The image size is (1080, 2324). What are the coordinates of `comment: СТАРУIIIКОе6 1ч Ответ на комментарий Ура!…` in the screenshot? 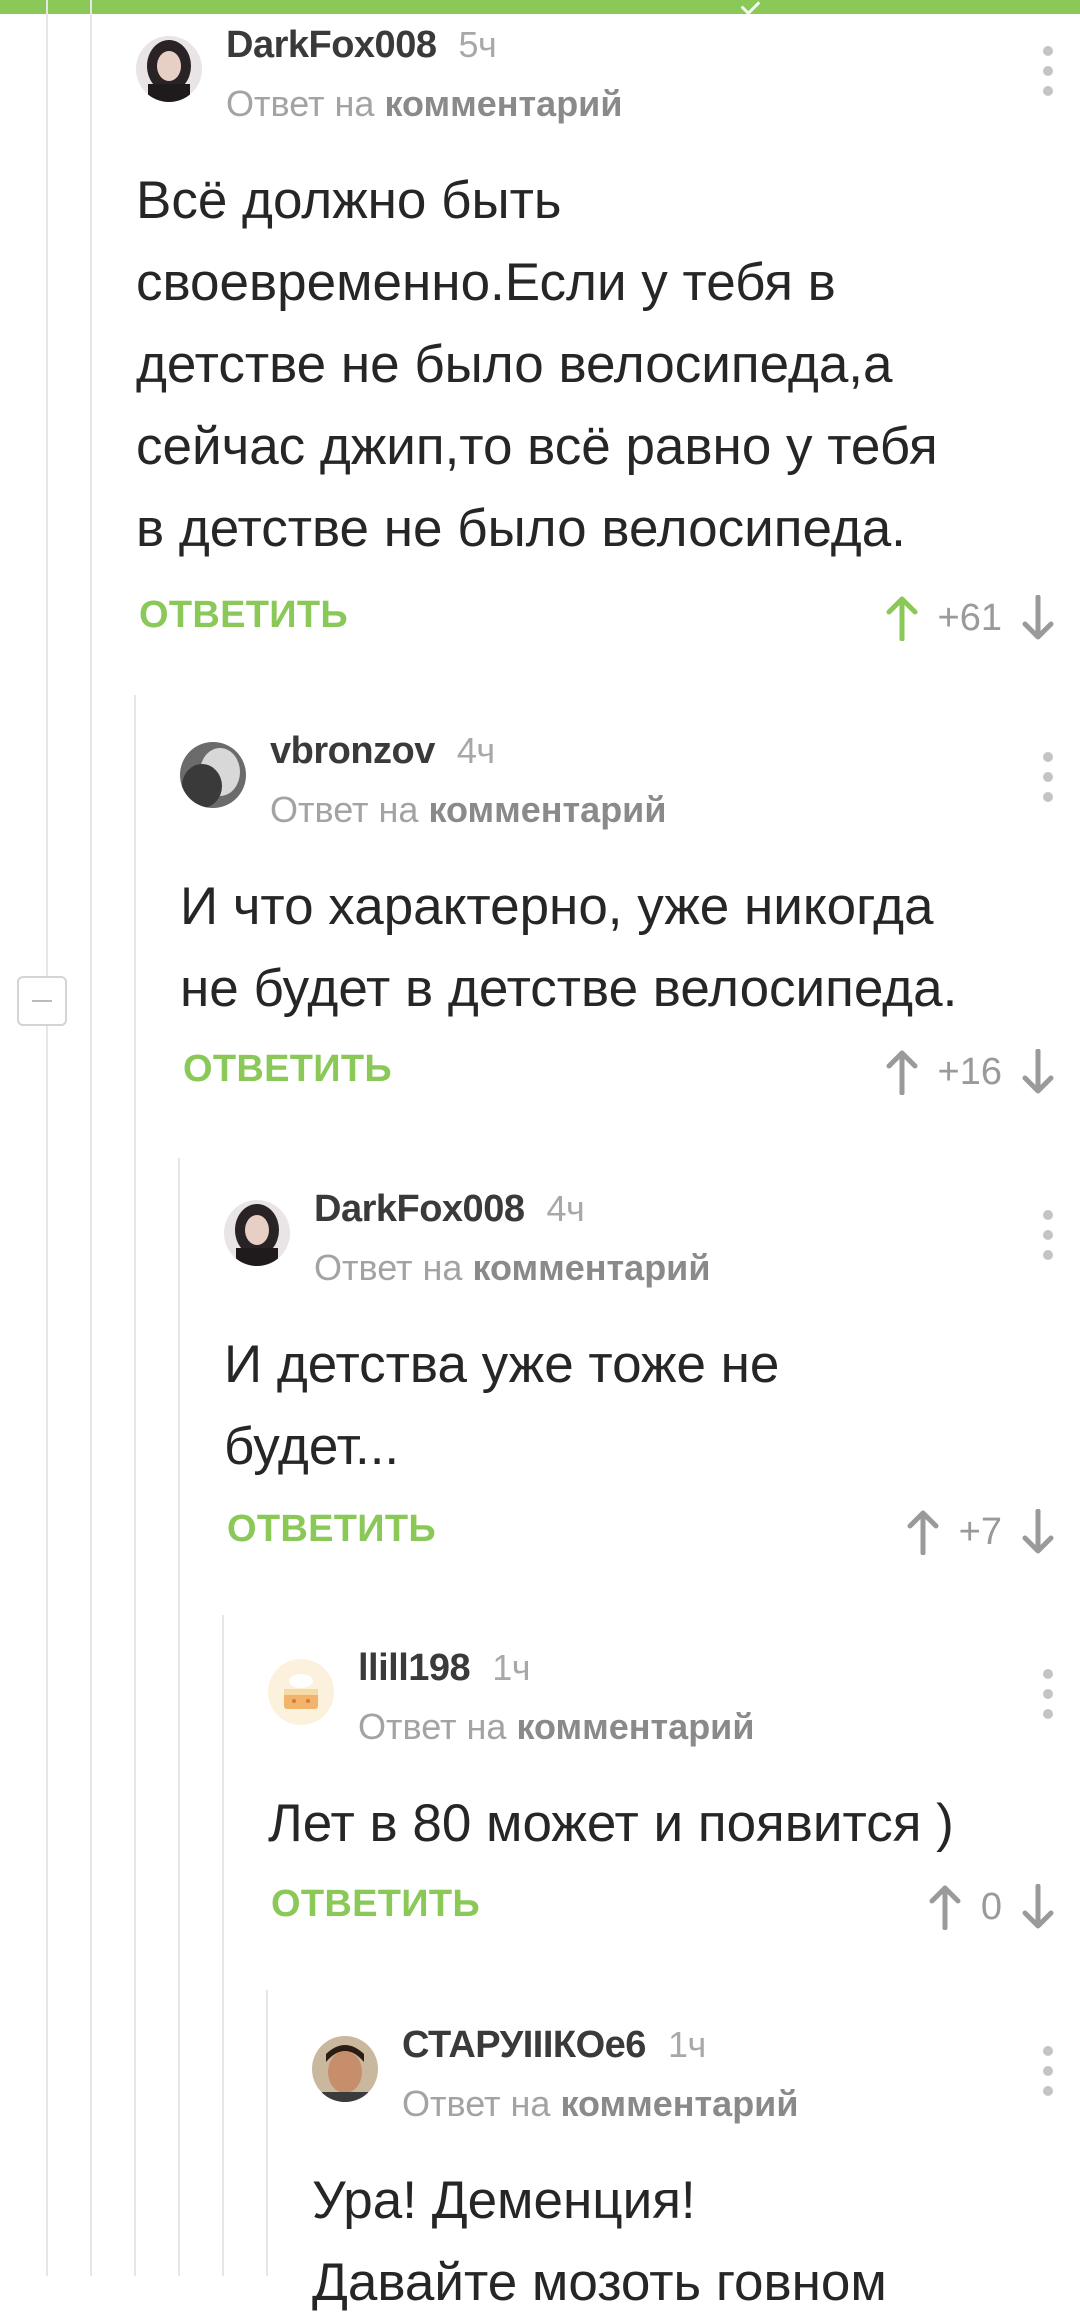 It's located at (696, 2167).